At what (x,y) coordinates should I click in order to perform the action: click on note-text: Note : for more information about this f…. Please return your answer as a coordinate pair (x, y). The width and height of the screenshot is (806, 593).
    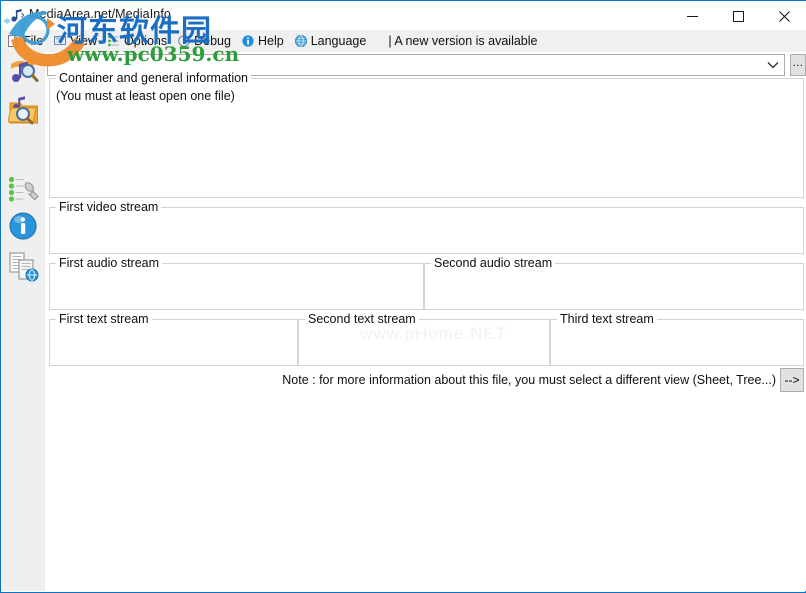
    Looking at the image, I should click on (529, 380).